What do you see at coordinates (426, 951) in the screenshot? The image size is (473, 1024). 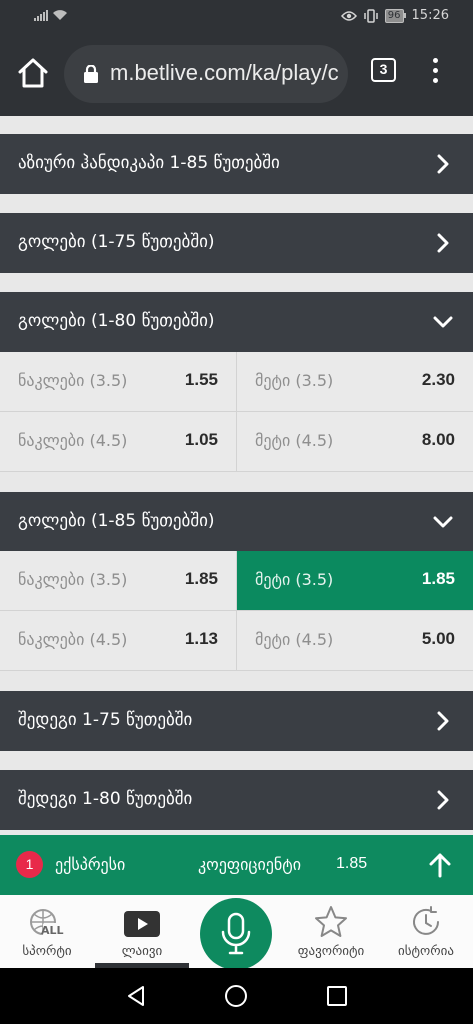 I see `nav-label: ისტორია` at bounding box center [426, 951].